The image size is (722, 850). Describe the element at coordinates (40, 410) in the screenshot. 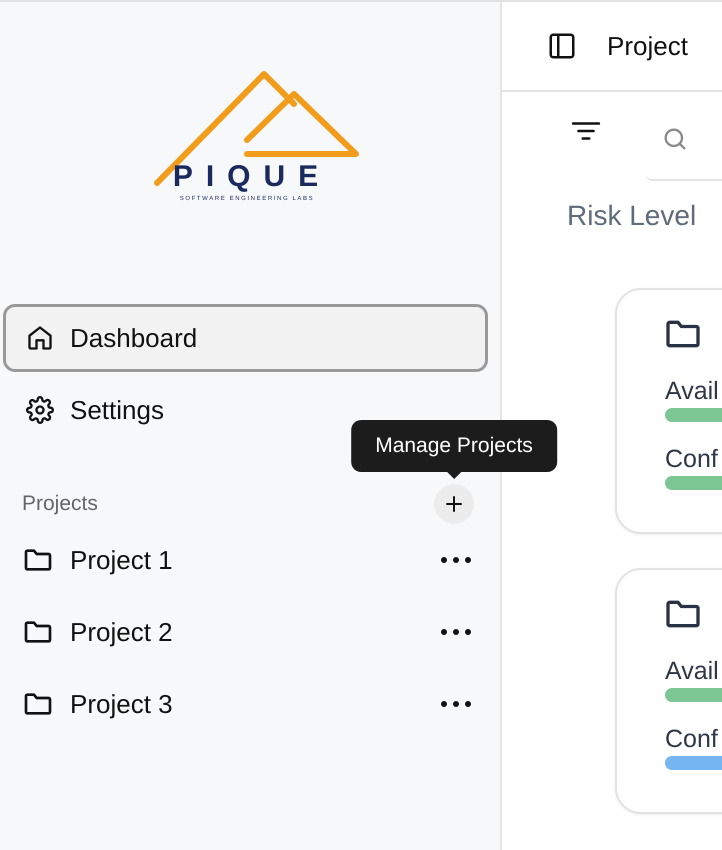

I see `settings-icon` at that location.